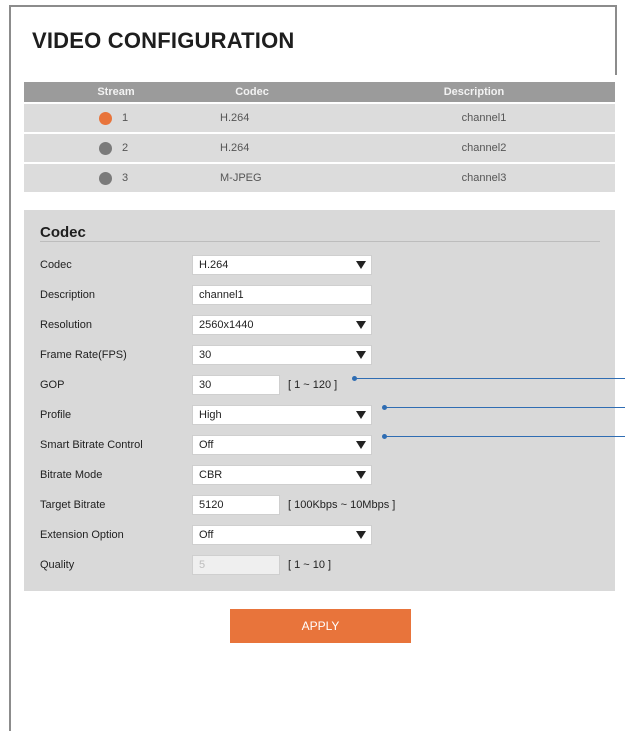 This screenshot has height=731, width=626. Describe the element at coordinates (68, 295) in the screenshot. I see `description-label: Description` at that location.